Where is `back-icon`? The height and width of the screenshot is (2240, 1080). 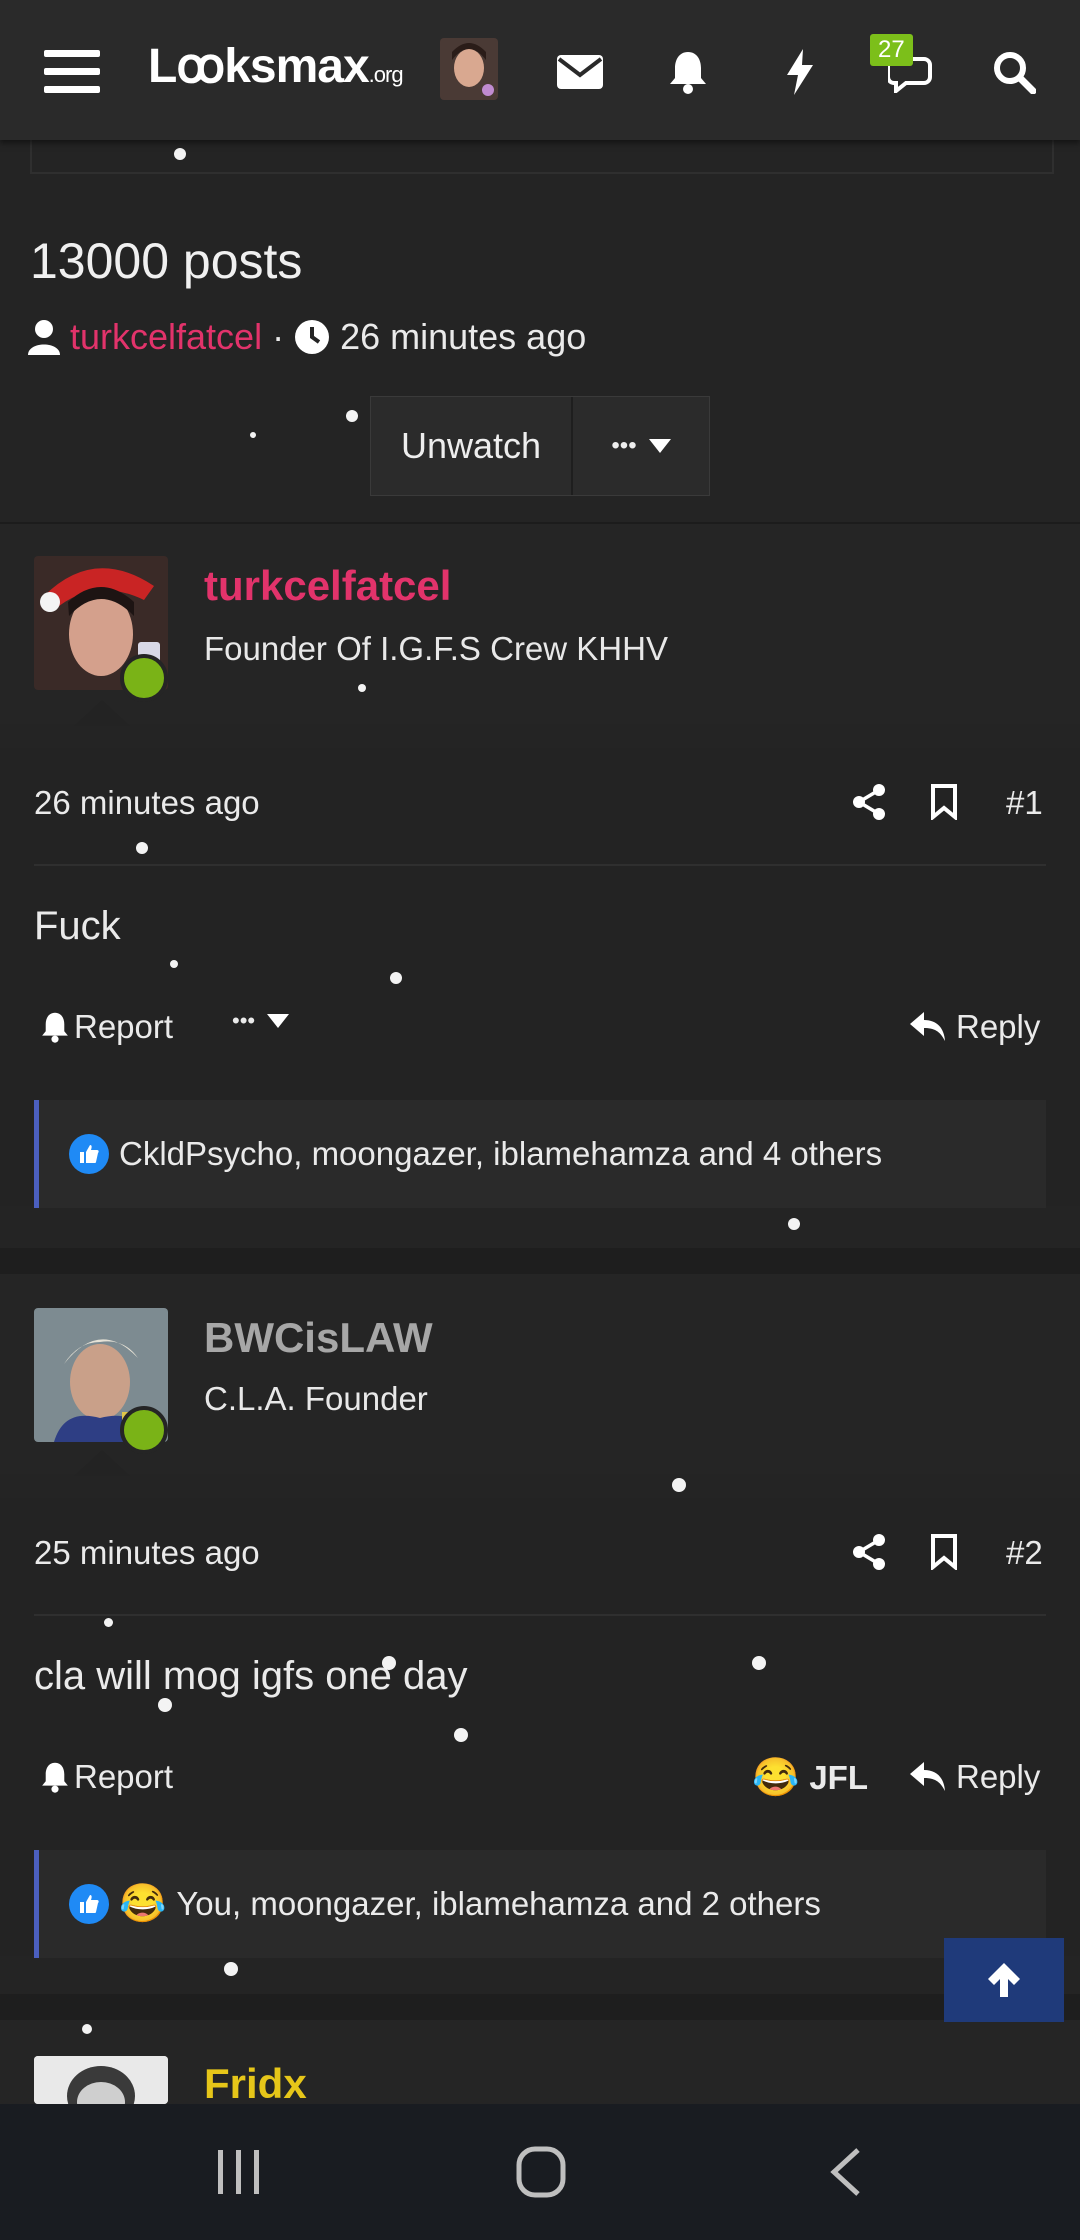
back-icon is located at coordinates (845, 2172).